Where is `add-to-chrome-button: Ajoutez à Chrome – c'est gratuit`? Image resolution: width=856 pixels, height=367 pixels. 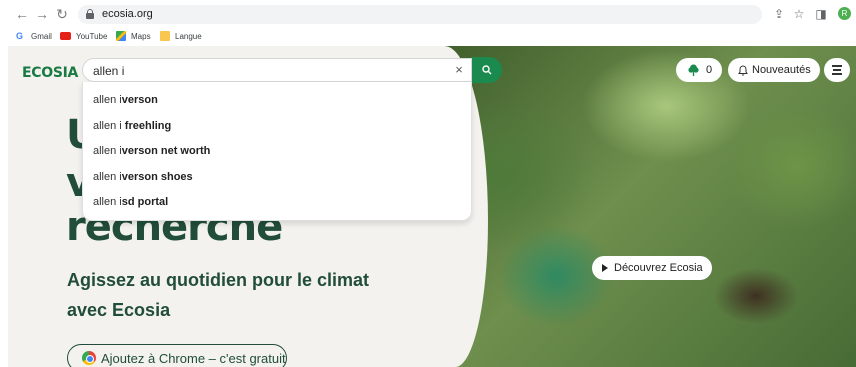
add-to-chrome-button: Ajoutez à Chrome – c'est gratuit is located at coordinates (177, 355).